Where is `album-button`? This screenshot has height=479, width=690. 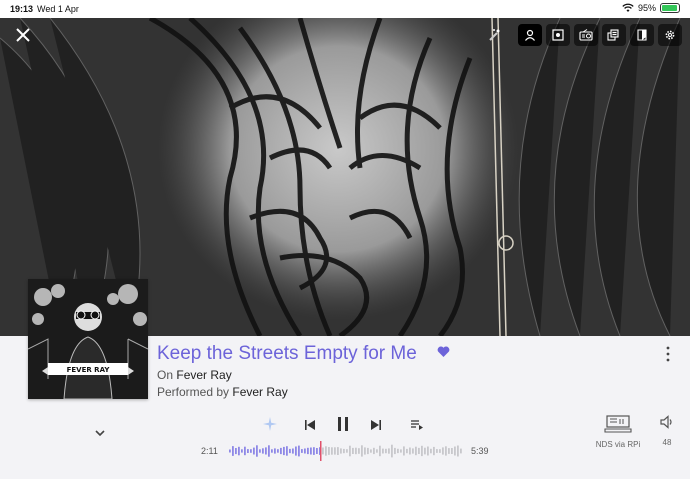
album-button is located at coordinates (558, 35).